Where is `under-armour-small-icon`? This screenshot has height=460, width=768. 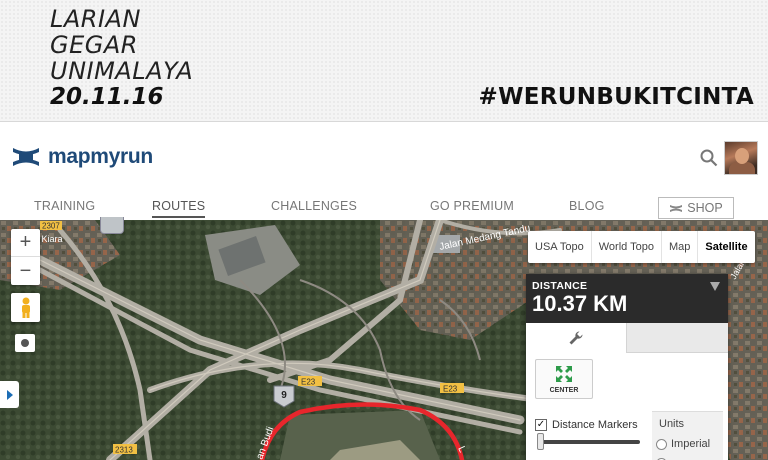 under-armour-small-icon is located at coordinates (676, 208).